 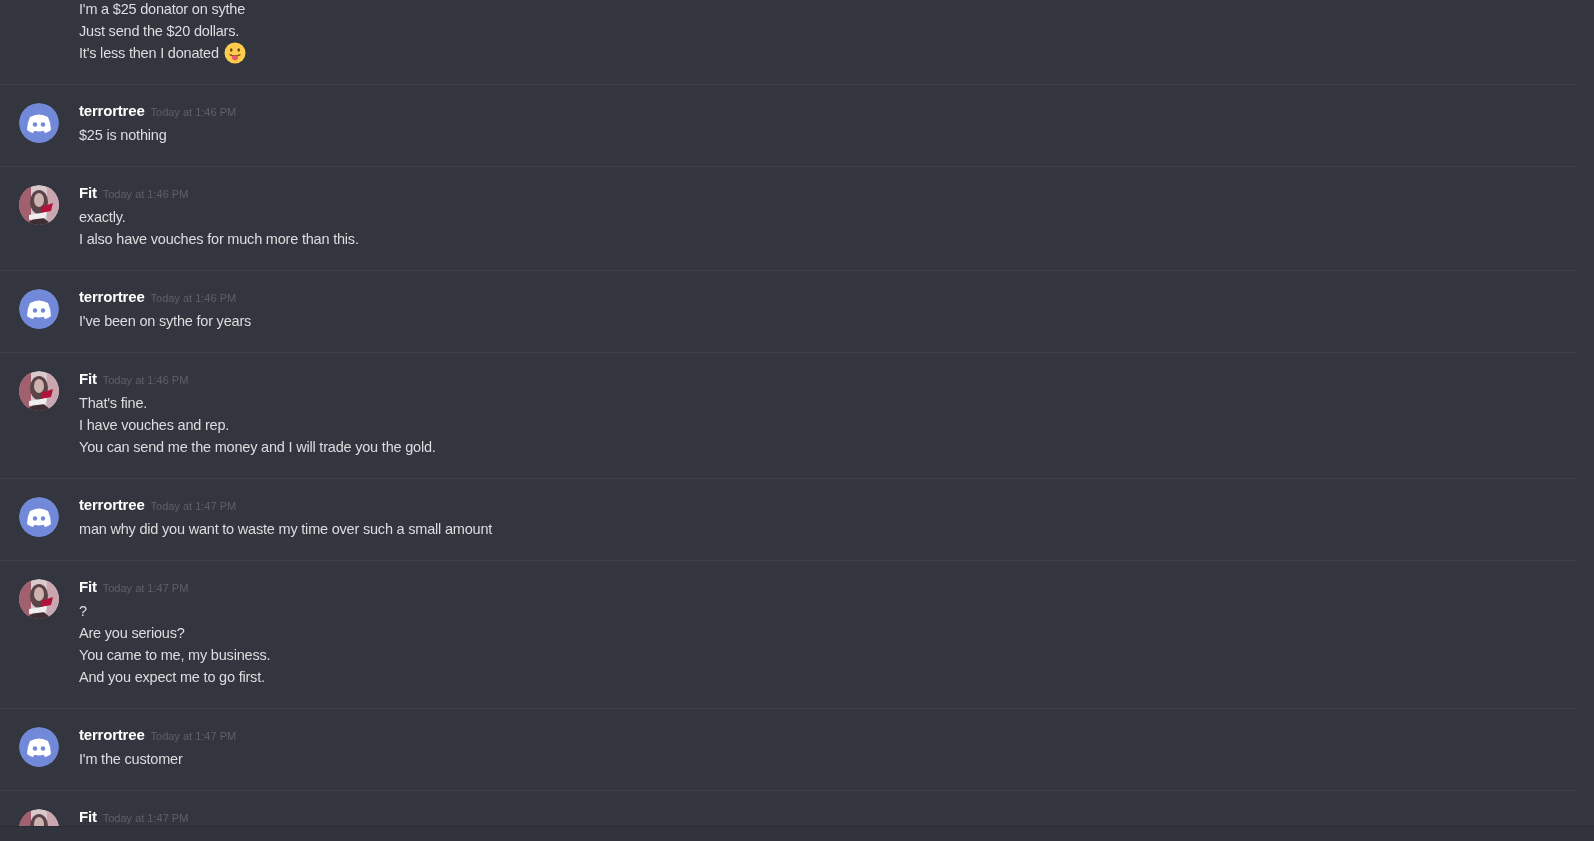 I want to click on message-text: And you expect me to go first., so click(x=172, y=677).